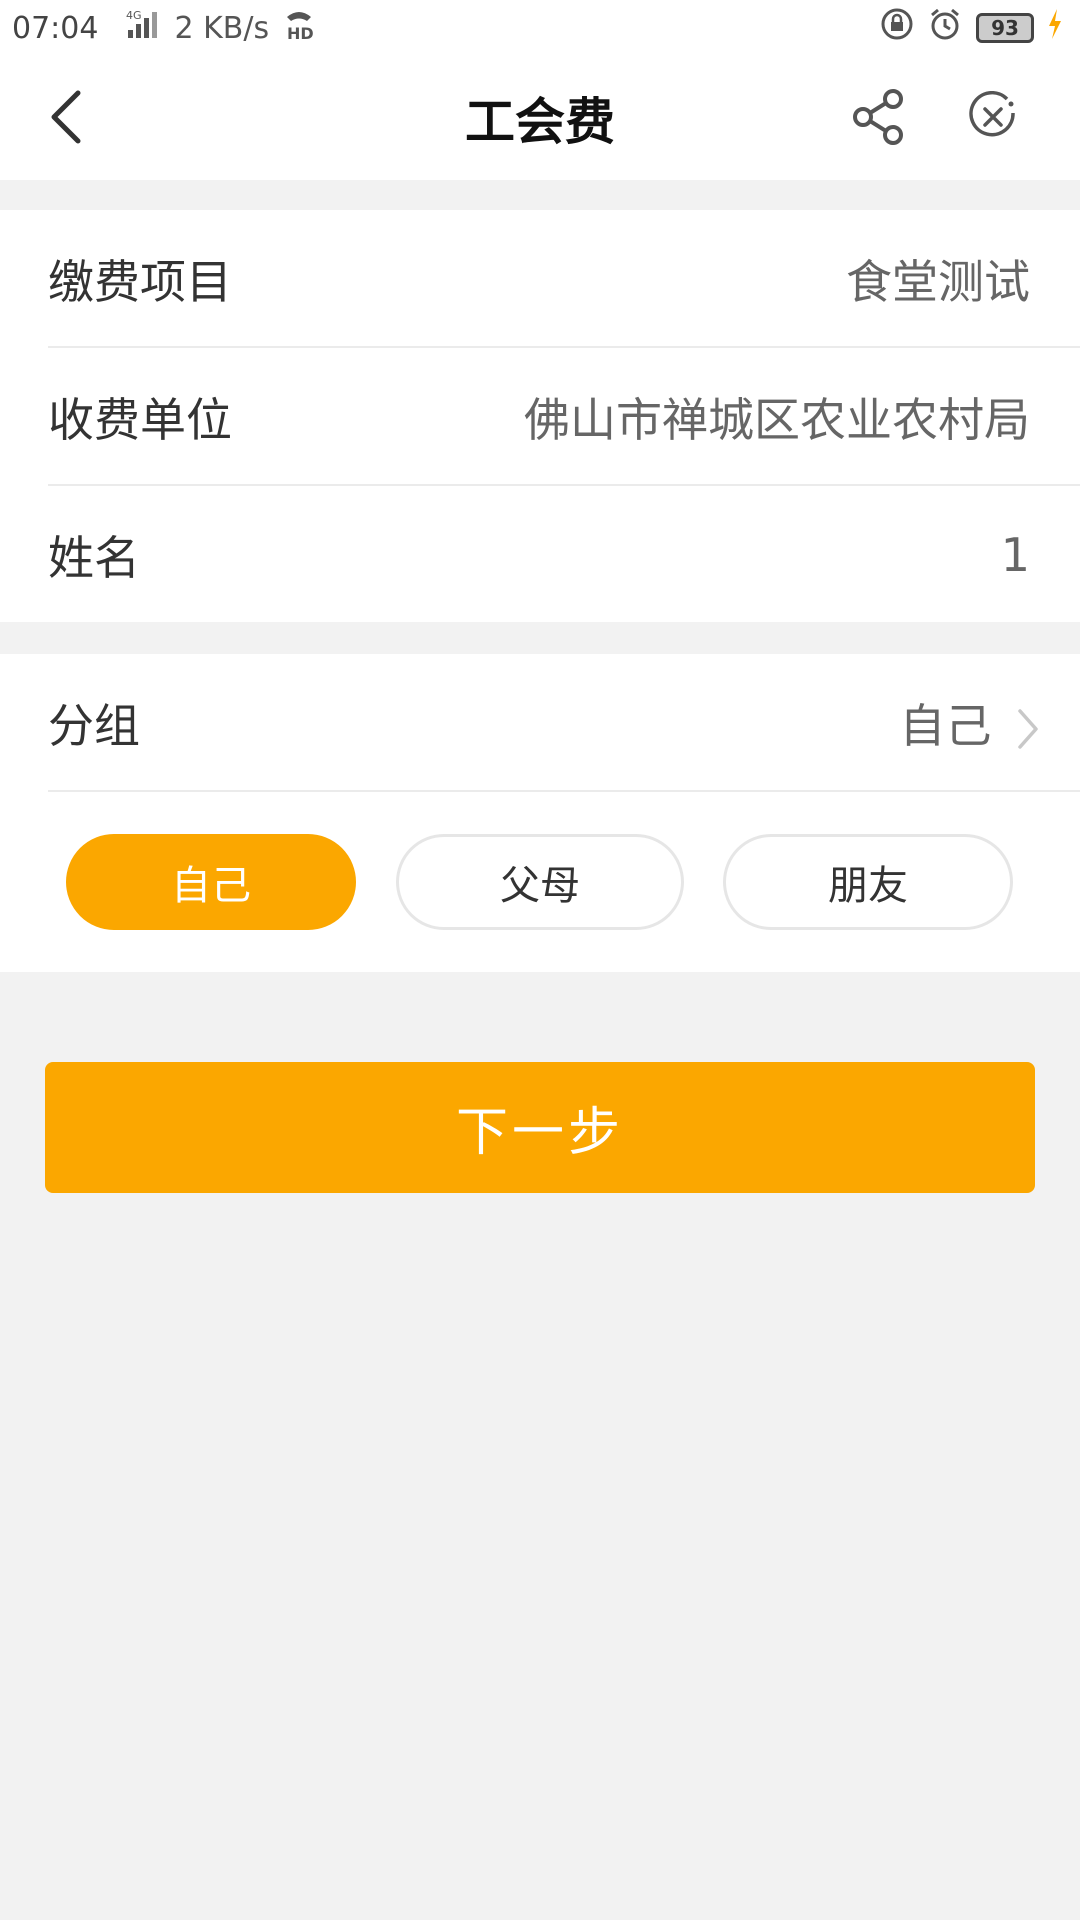 The width and height of the screenshot is (1080, 1920). Describe the element at coordinates (300, 32) in the screenshot. I see `hd-badge-label: HD` at that location.